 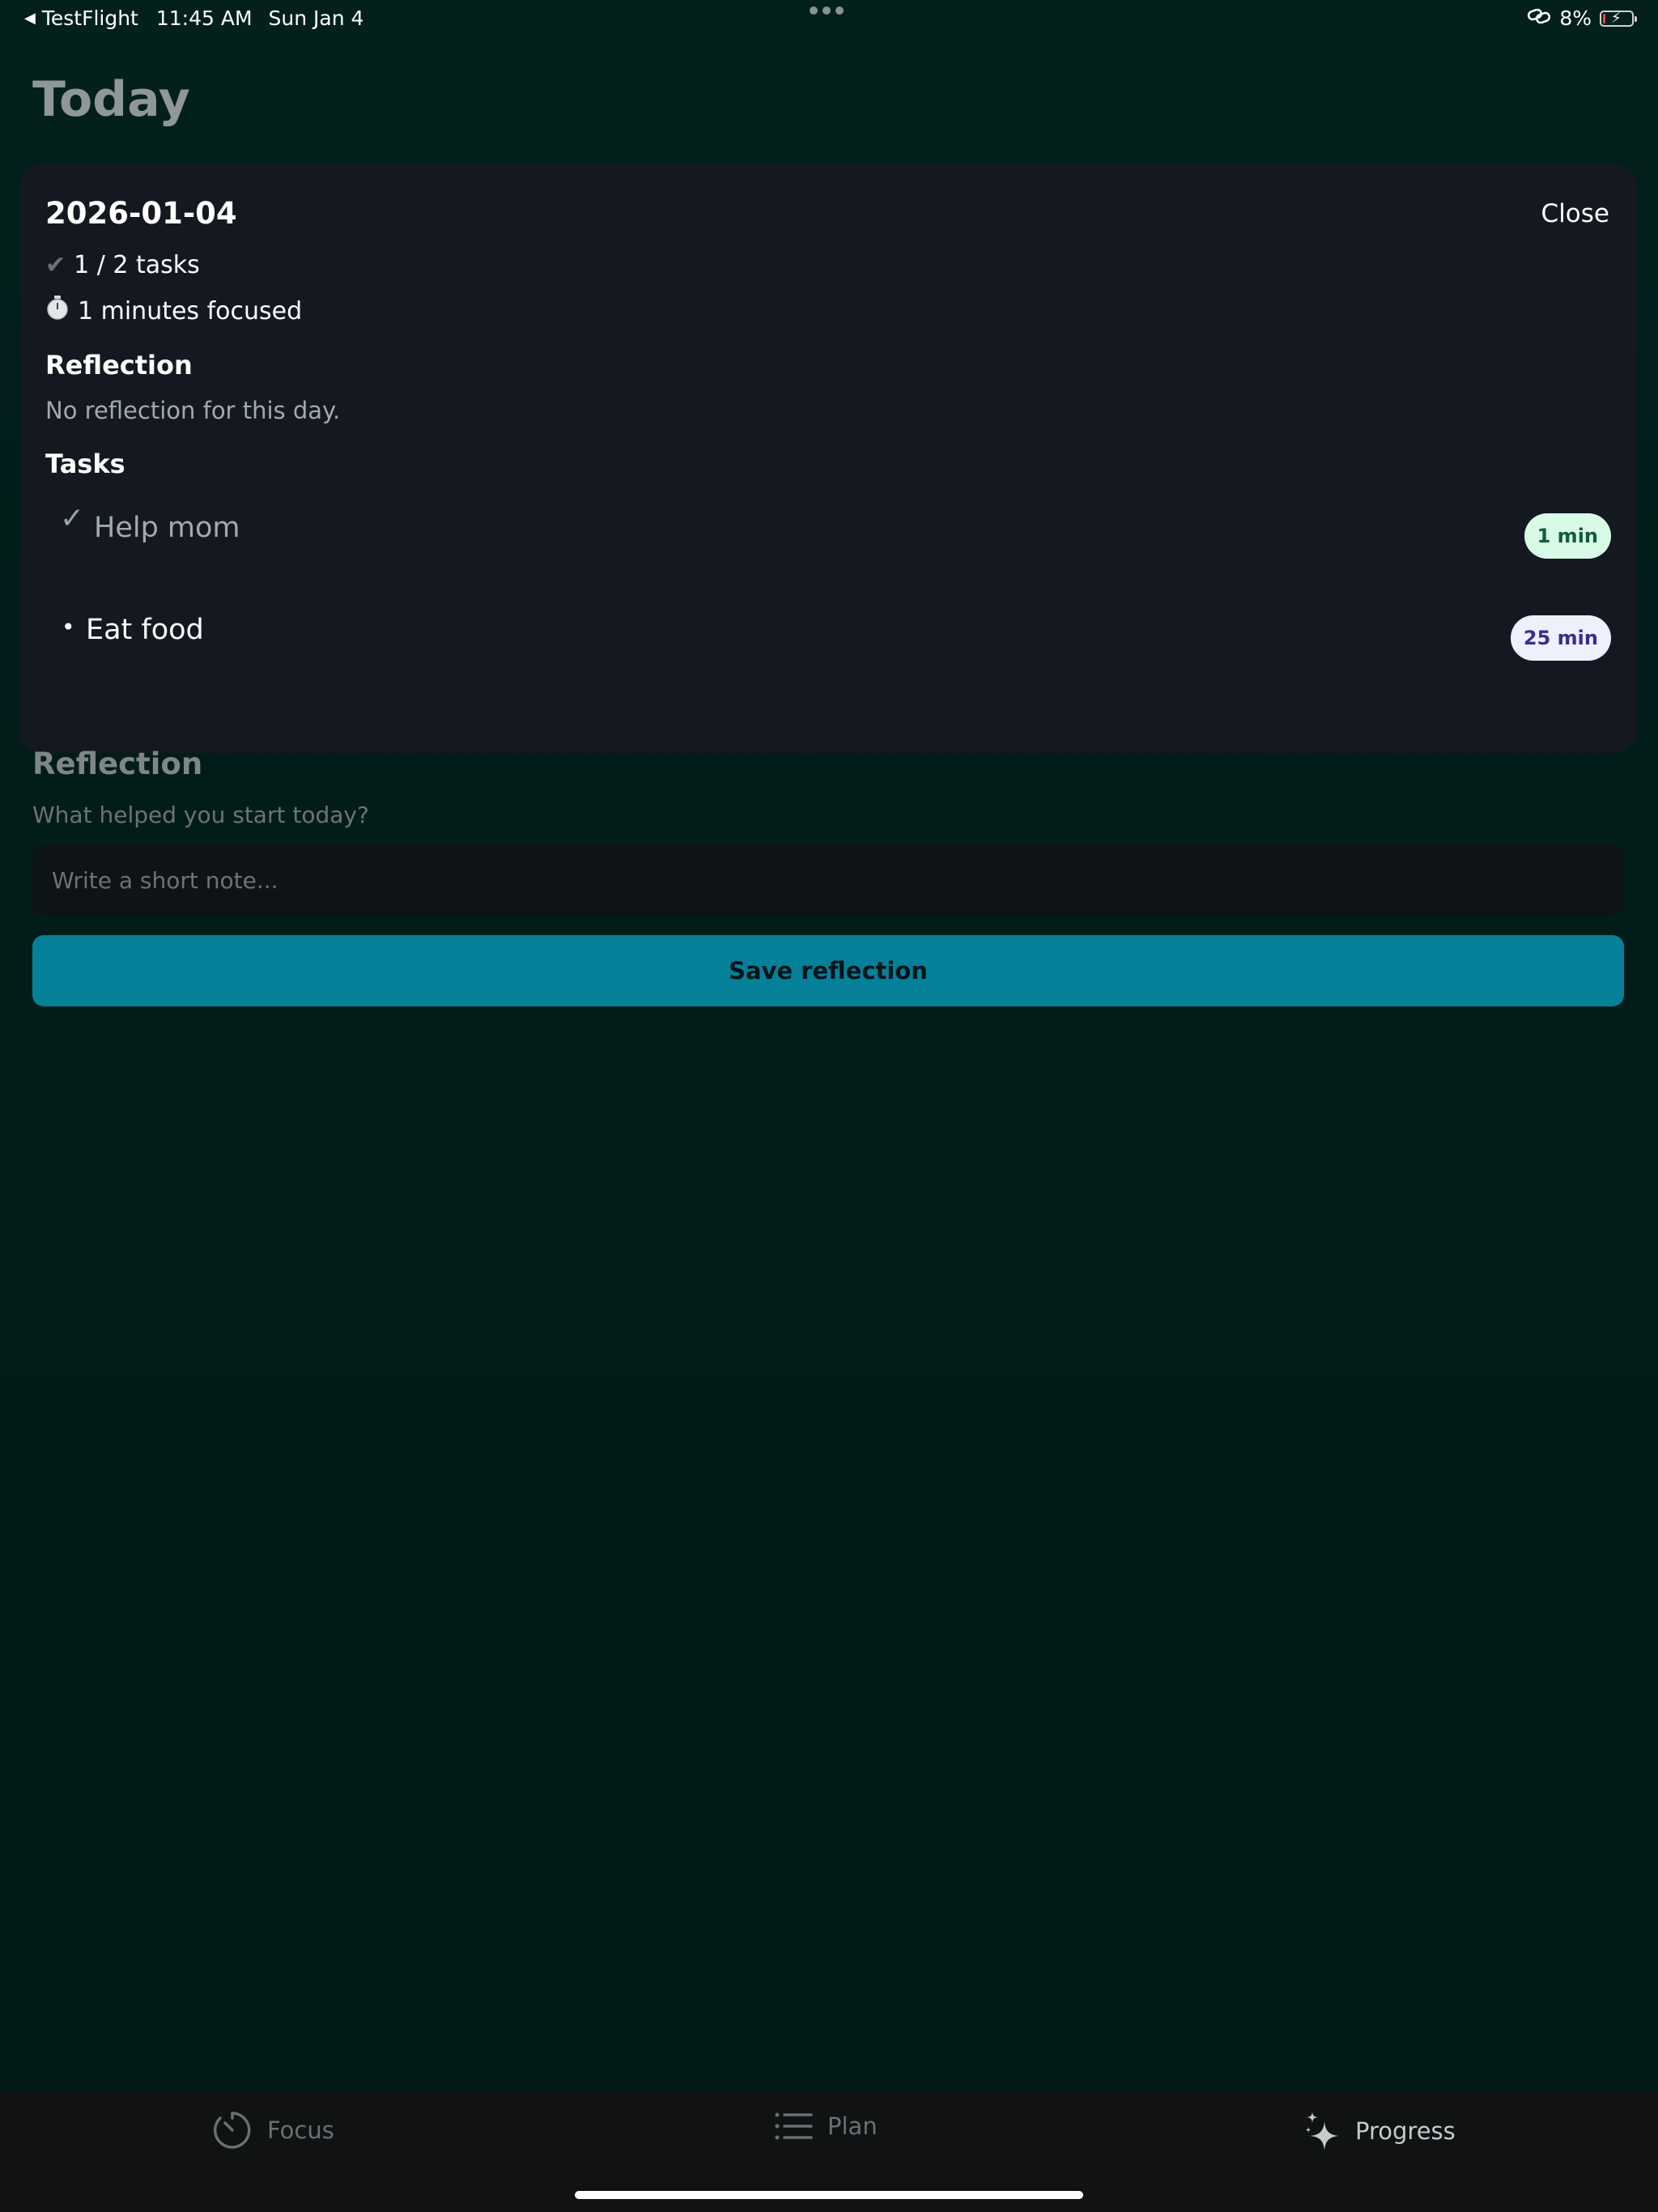 What do you see at coordinates (1567, 536) in the screenshot?
I see `duration-badge: 1 min` at bounding box center [1567, 536].